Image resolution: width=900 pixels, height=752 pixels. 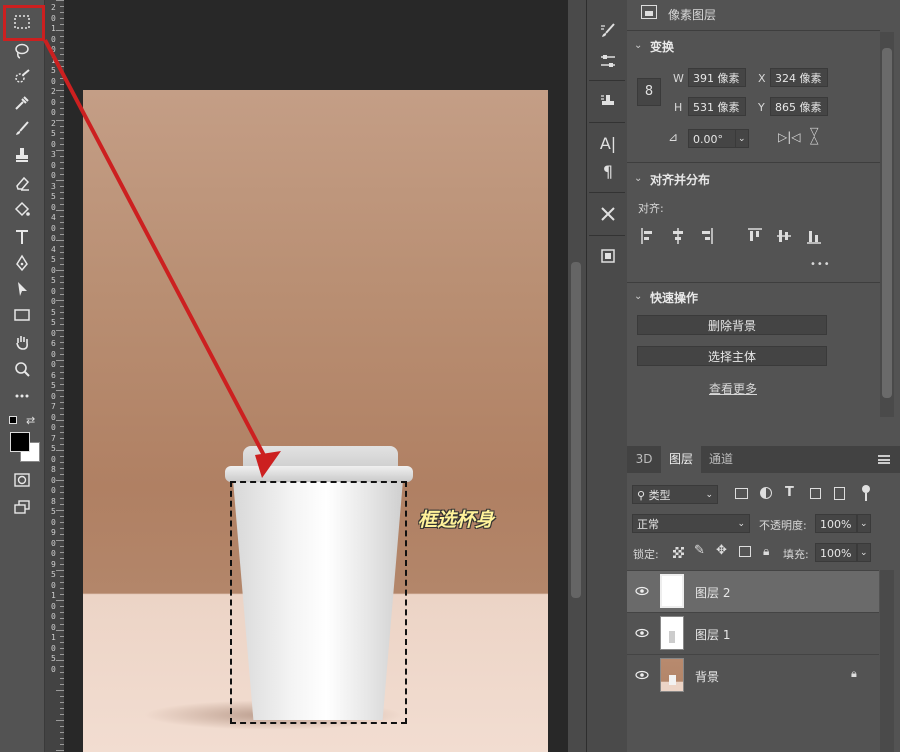 I want to click on quick-actions-title: 快速操作, so click(x=674, y=298).